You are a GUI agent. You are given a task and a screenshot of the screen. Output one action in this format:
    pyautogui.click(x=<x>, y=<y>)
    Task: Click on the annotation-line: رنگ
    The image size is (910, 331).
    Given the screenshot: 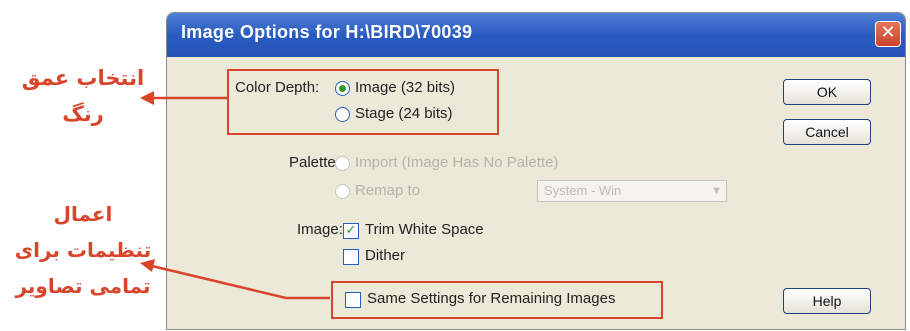 What is the action you would take?
    pyautogui.click(x=83, y=114)
    